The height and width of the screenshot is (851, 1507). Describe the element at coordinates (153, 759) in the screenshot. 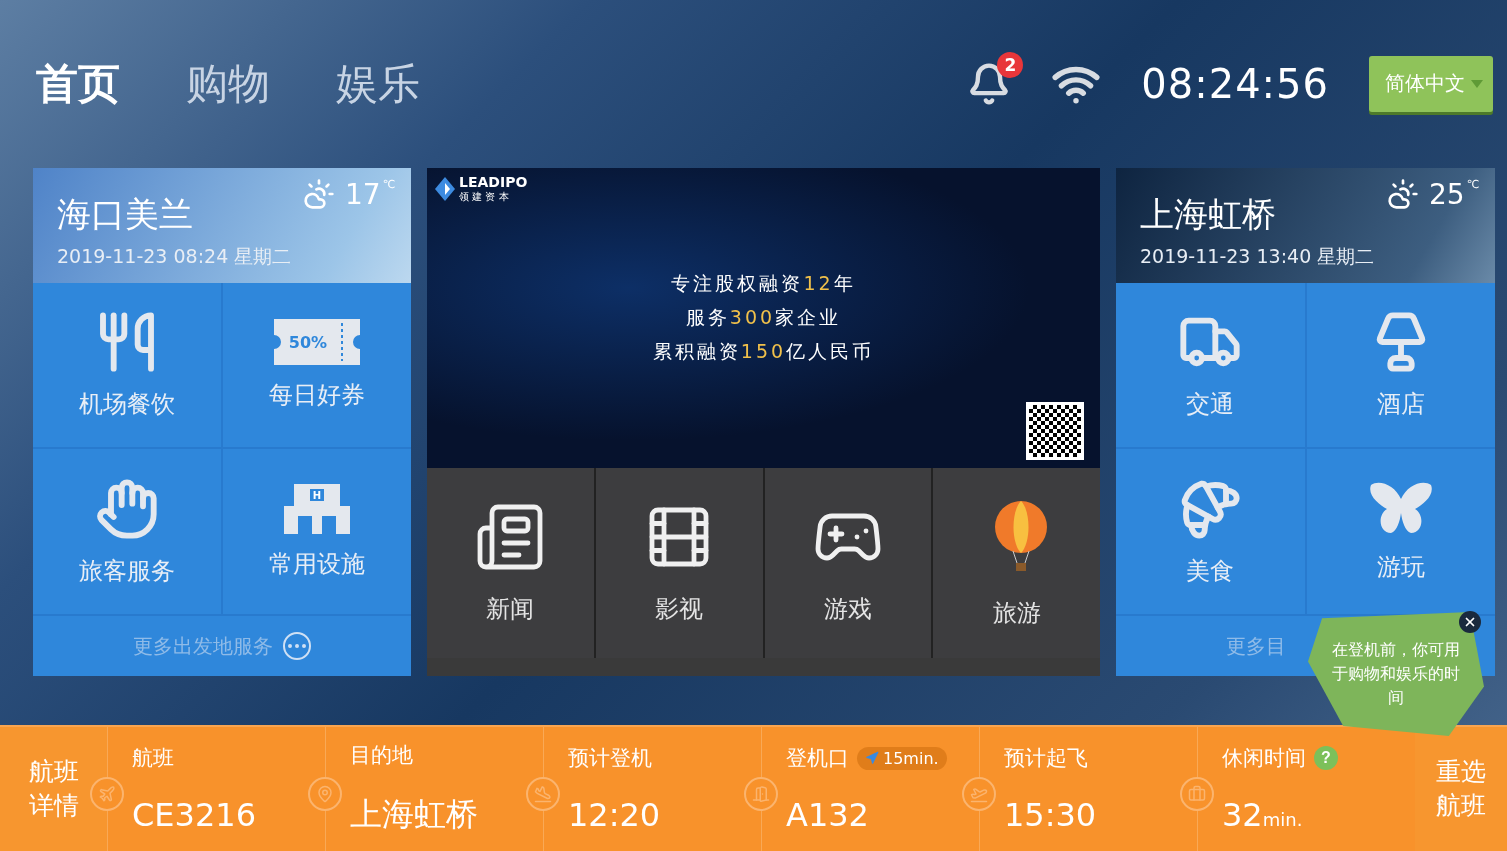

I see `field-label: 航班` at that location.